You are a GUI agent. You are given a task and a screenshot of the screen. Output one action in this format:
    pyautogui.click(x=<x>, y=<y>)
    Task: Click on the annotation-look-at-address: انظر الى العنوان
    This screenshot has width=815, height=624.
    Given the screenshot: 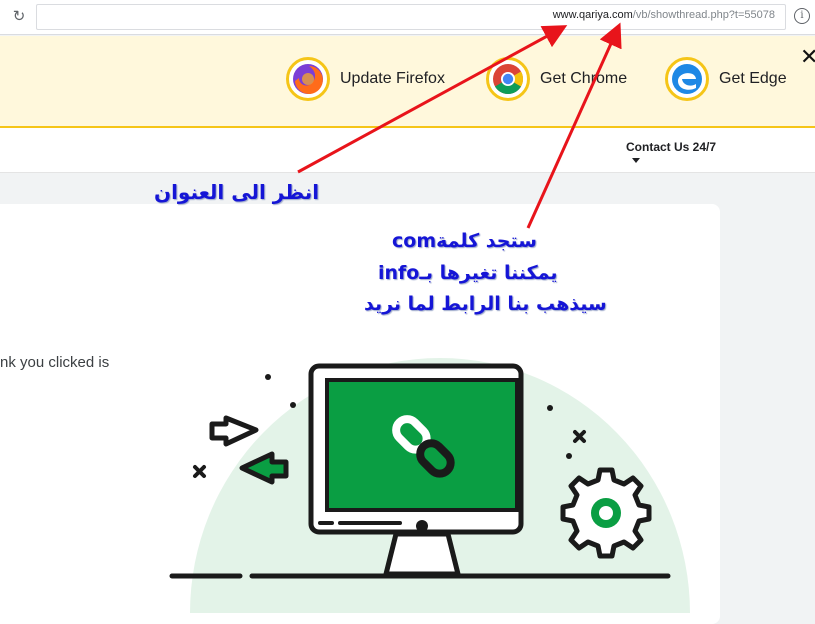 What is the action you would take?
    pyautogui.click(x=237, y=192)
    